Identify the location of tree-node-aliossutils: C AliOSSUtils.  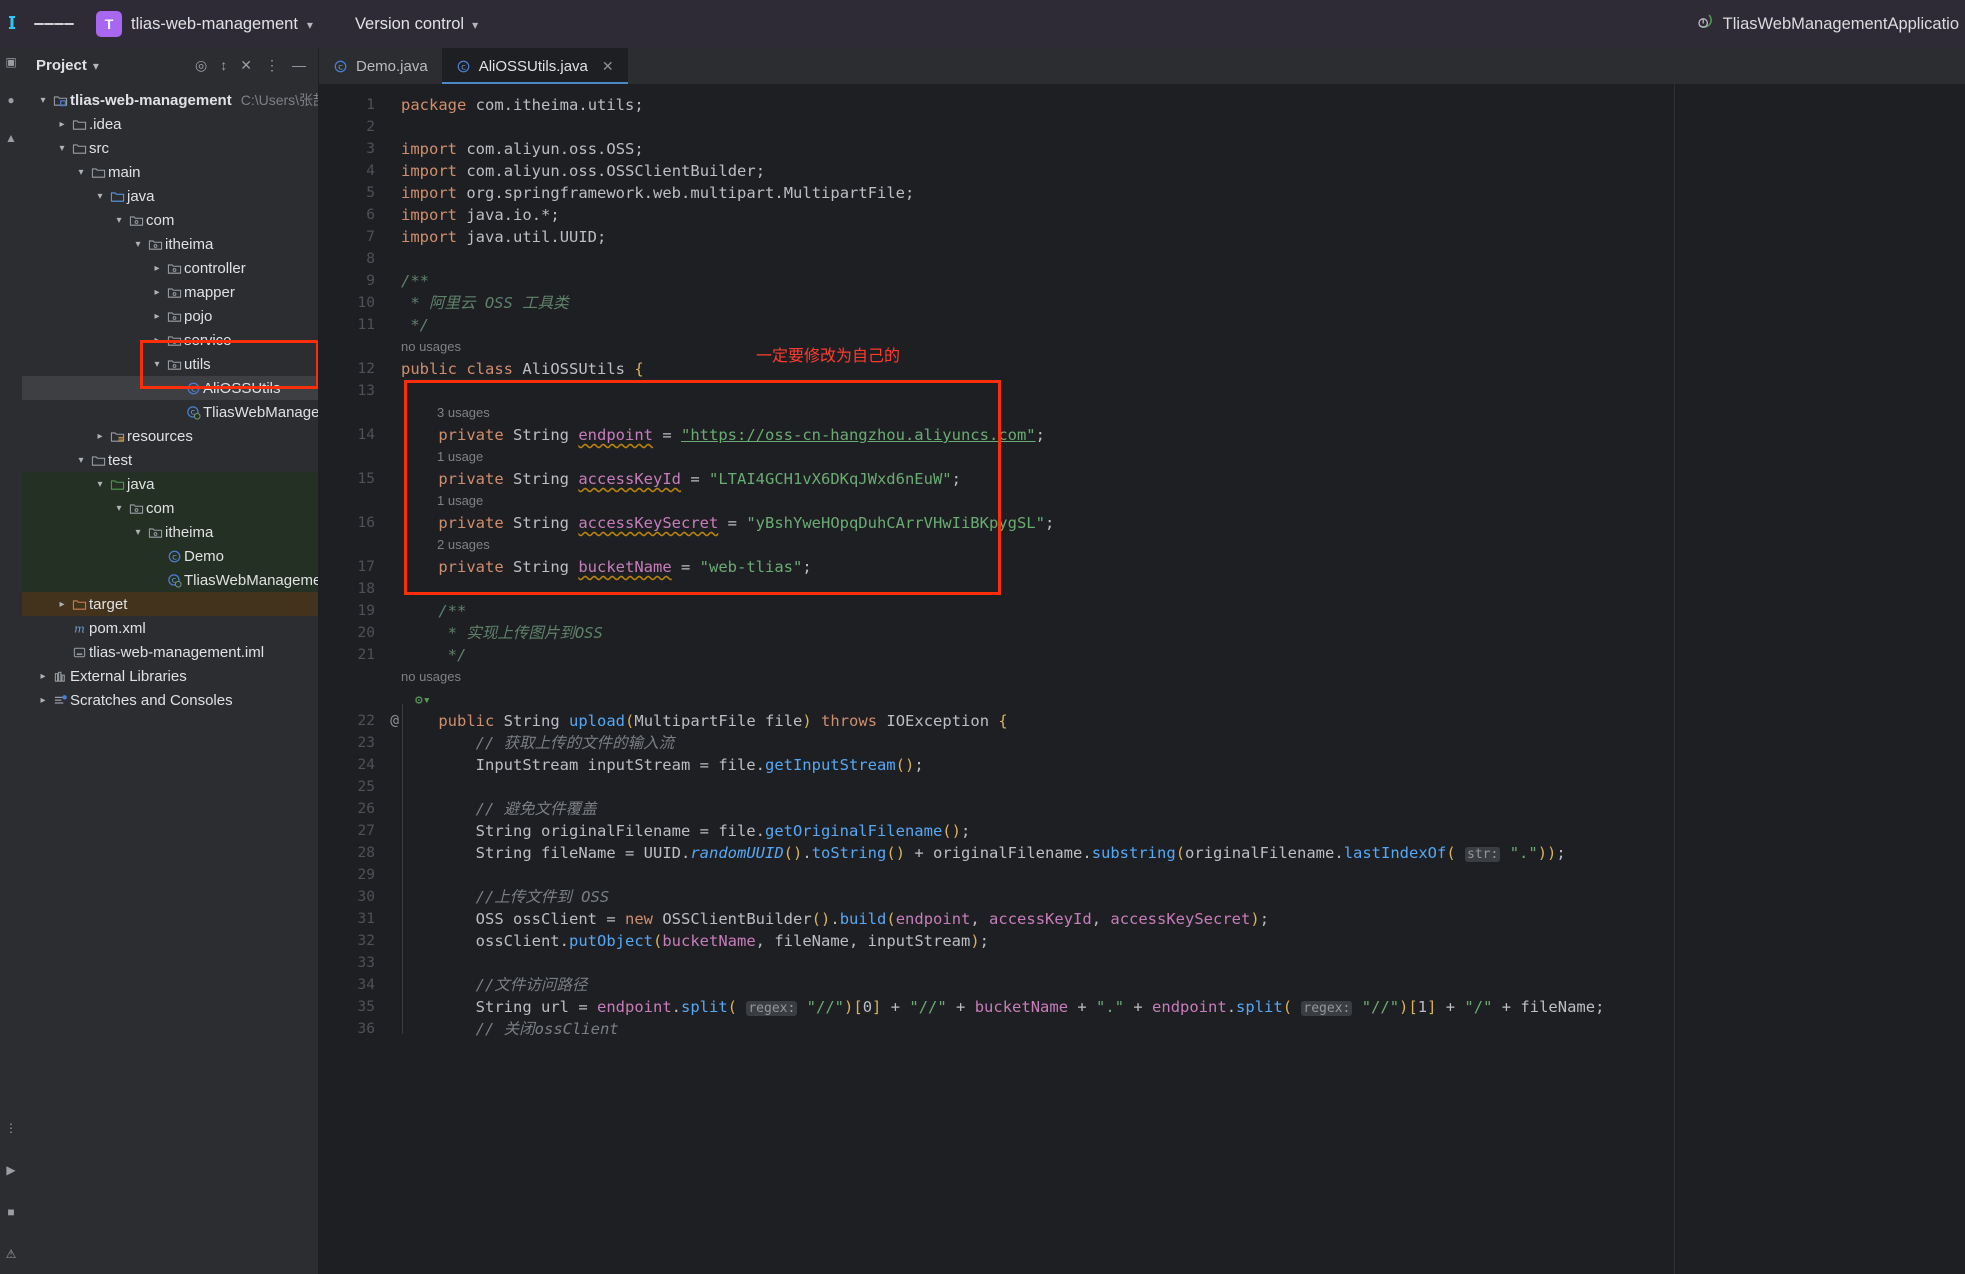
(170, 388).